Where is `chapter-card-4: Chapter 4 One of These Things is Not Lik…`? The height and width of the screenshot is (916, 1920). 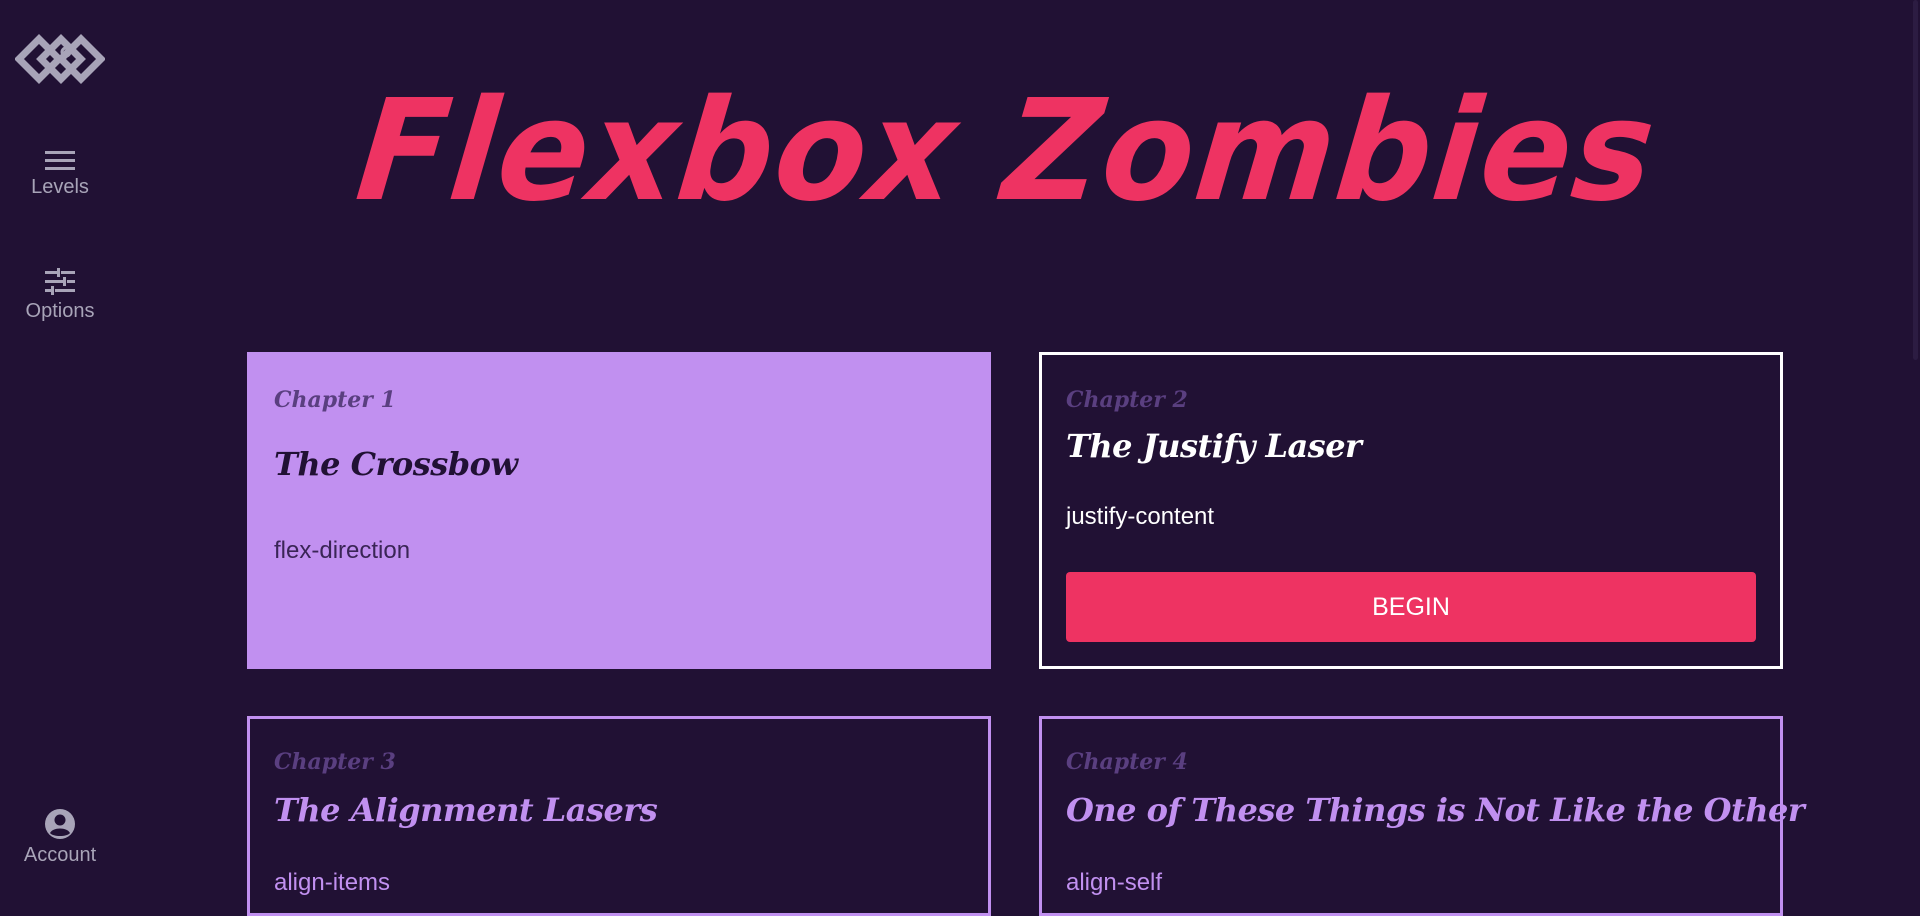
chapter-card-4: Chapter 4 One of These Things is Not Lik… is located at coordinates (1422, 816).